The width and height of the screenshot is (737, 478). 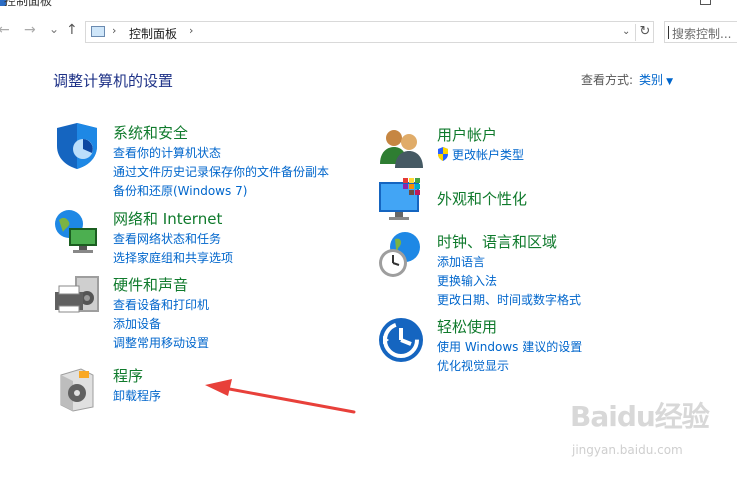 I want to click on link-change-input-method: 更换输入法, so click(x=509, y=281).